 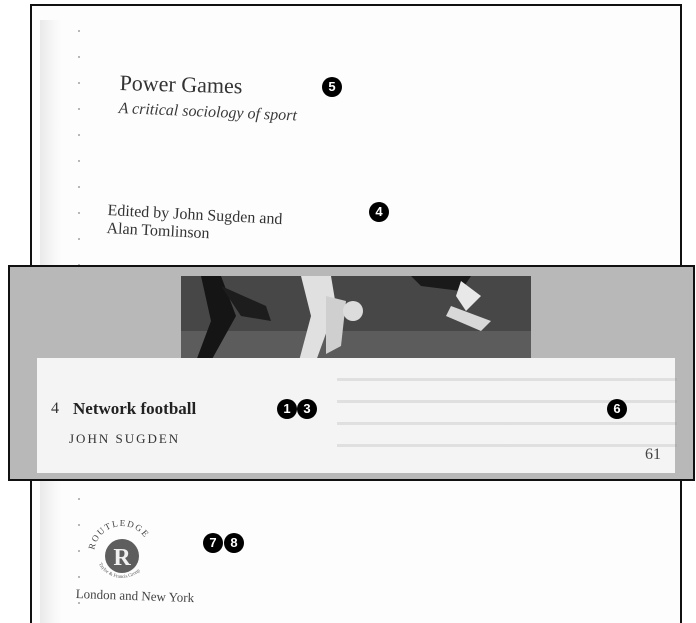 What do you see at coordinates (181, 84) in the screenshot?
I see `book-title: Power Games` at bounding box center [181, 84].